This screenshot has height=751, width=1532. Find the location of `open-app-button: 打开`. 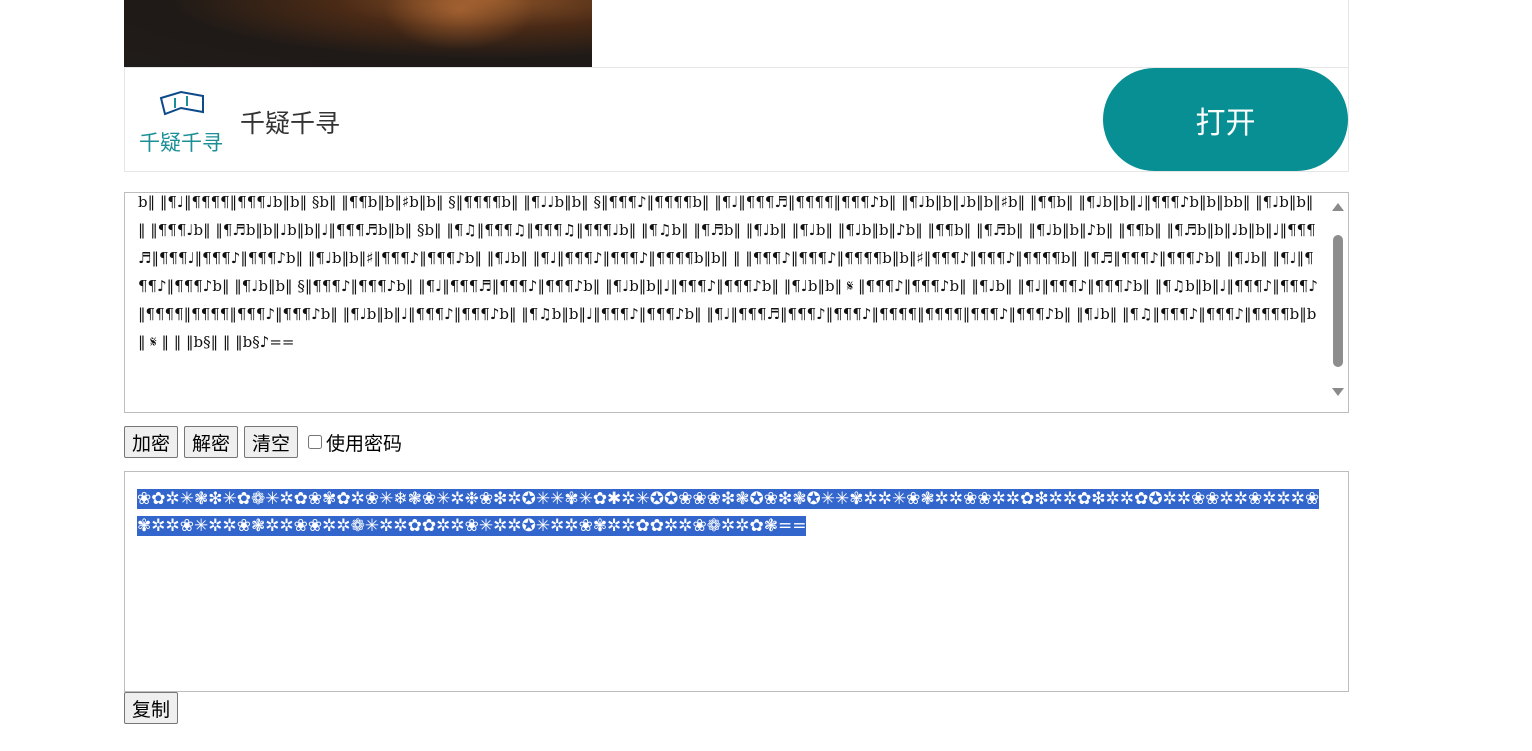

open-app-button: 打开 is located at coordinates (1225, 119).